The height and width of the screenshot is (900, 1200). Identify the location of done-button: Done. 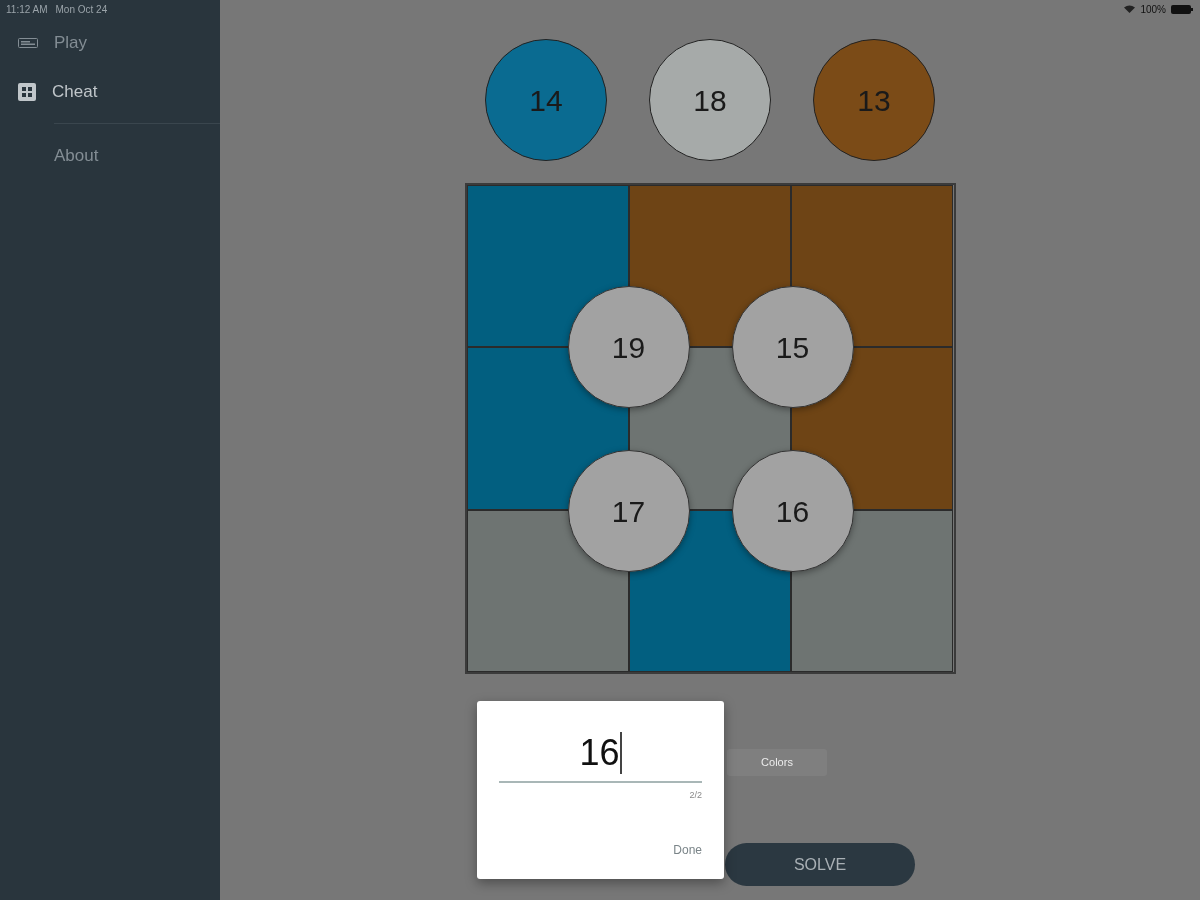
(687, 850).